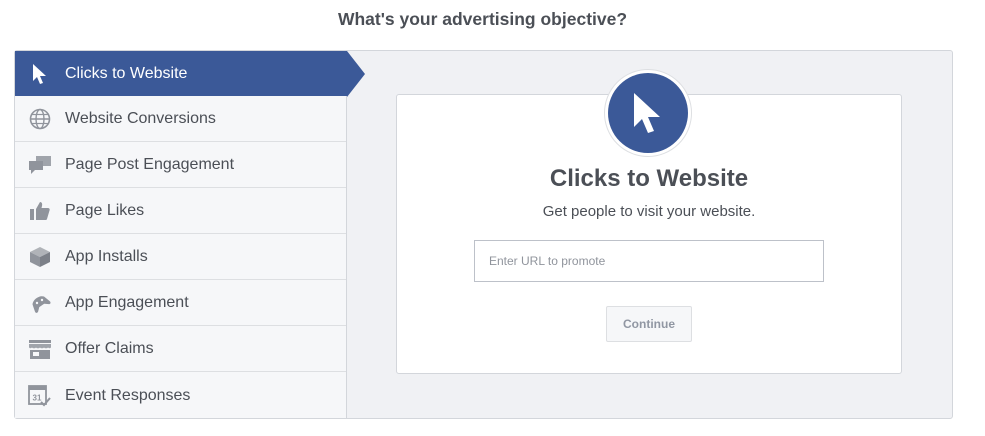 Image resolution: width=985 pixels, height=436 pixels. Describe the element at coordinates (649, 211) in the screenshot. I see `objective-subtitle: Get people to visit your website.` at that location.